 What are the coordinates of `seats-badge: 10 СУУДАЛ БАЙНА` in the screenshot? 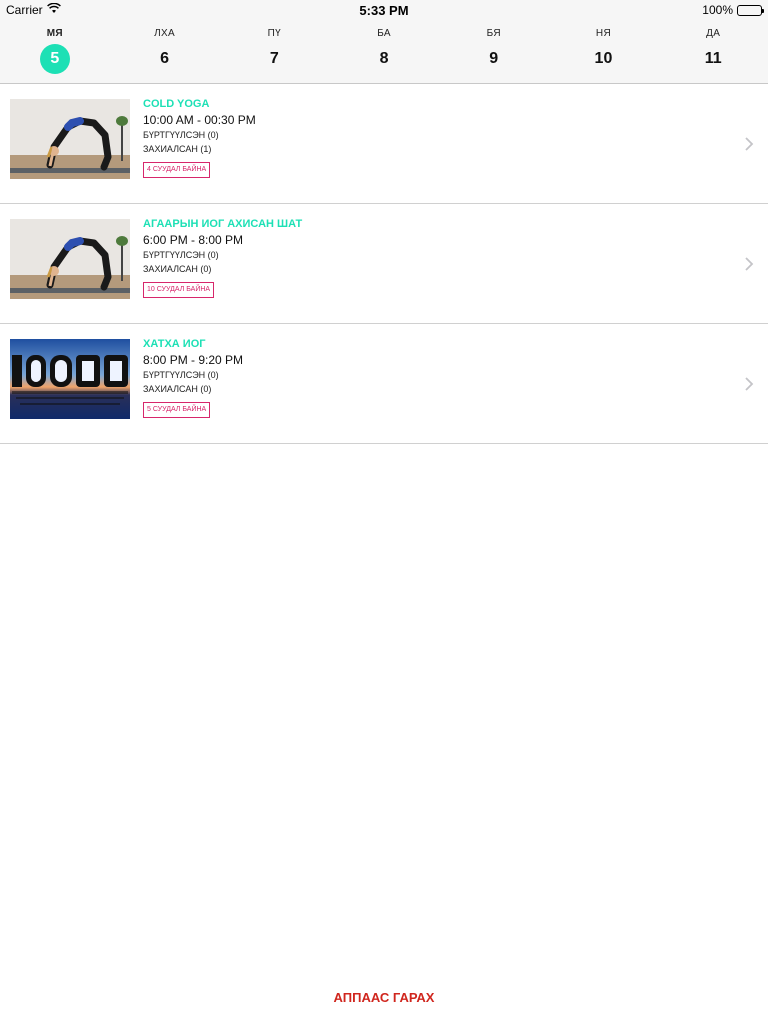 It's located at (179, 290).